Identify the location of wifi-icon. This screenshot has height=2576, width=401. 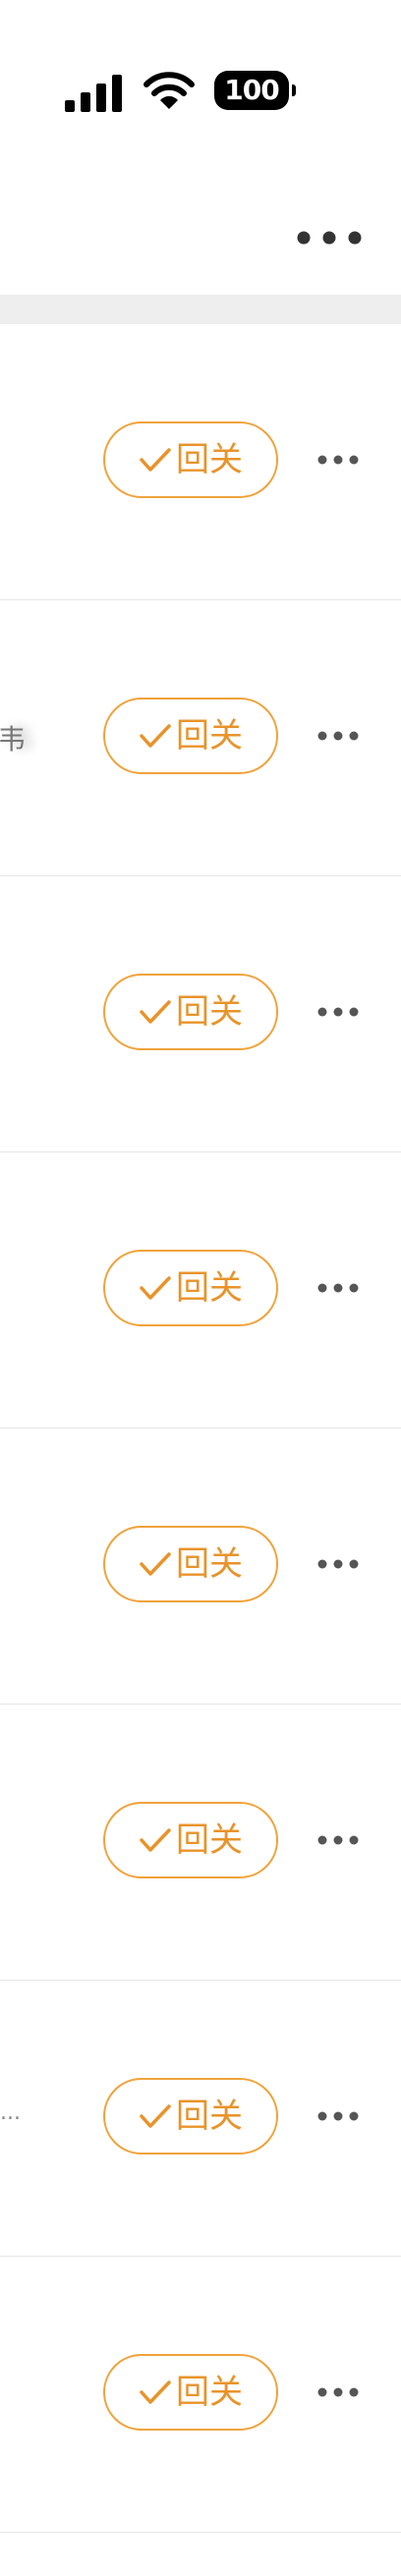
(169, 90).